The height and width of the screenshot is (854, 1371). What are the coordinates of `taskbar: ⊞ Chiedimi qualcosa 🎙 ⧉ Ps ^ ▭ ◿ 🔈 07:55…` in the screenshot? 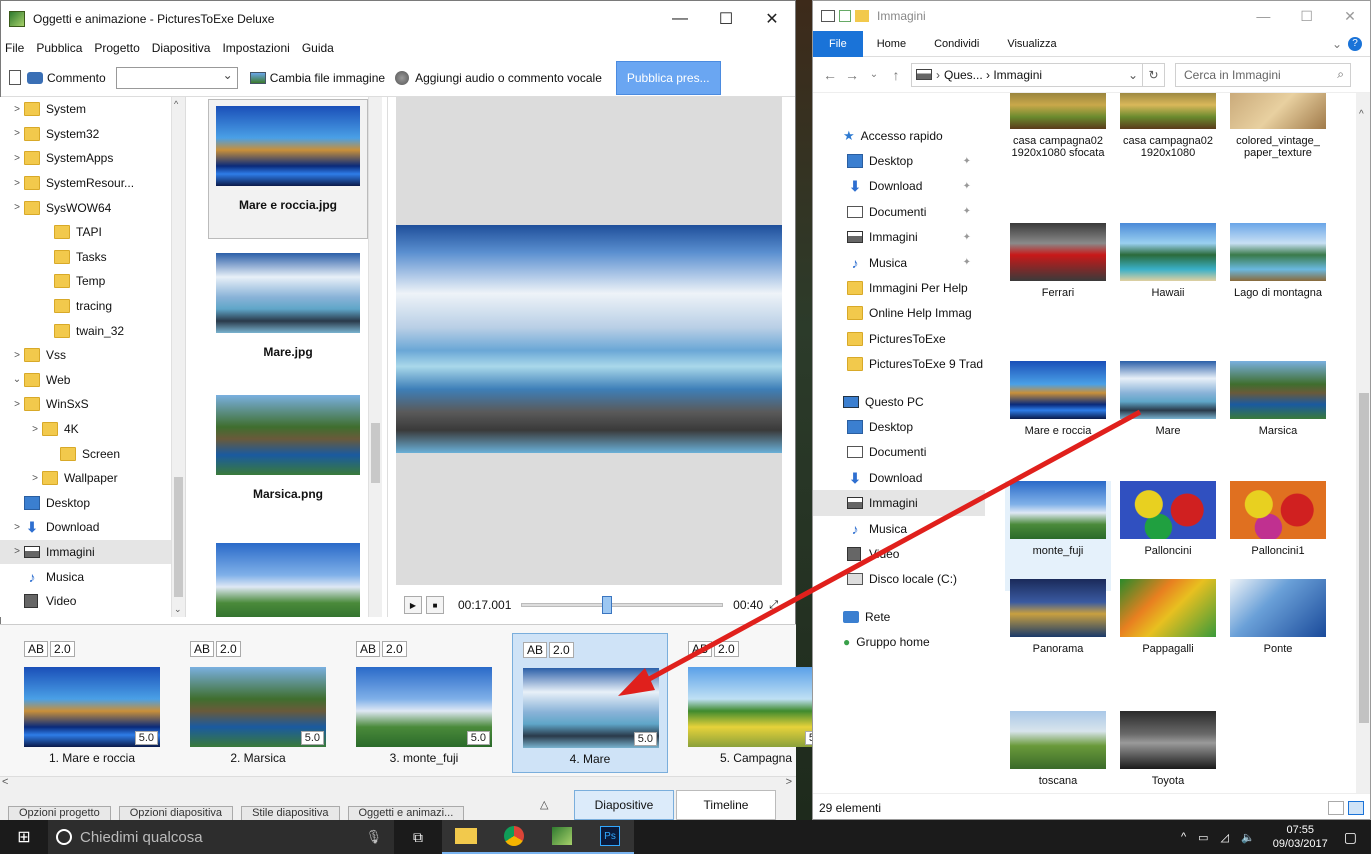 It's located at (685, 837).